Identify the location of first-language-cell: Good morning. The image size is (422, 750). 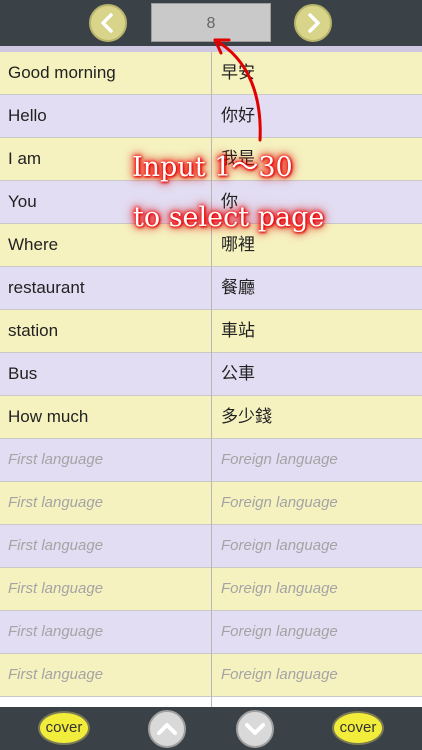
(108, 73).